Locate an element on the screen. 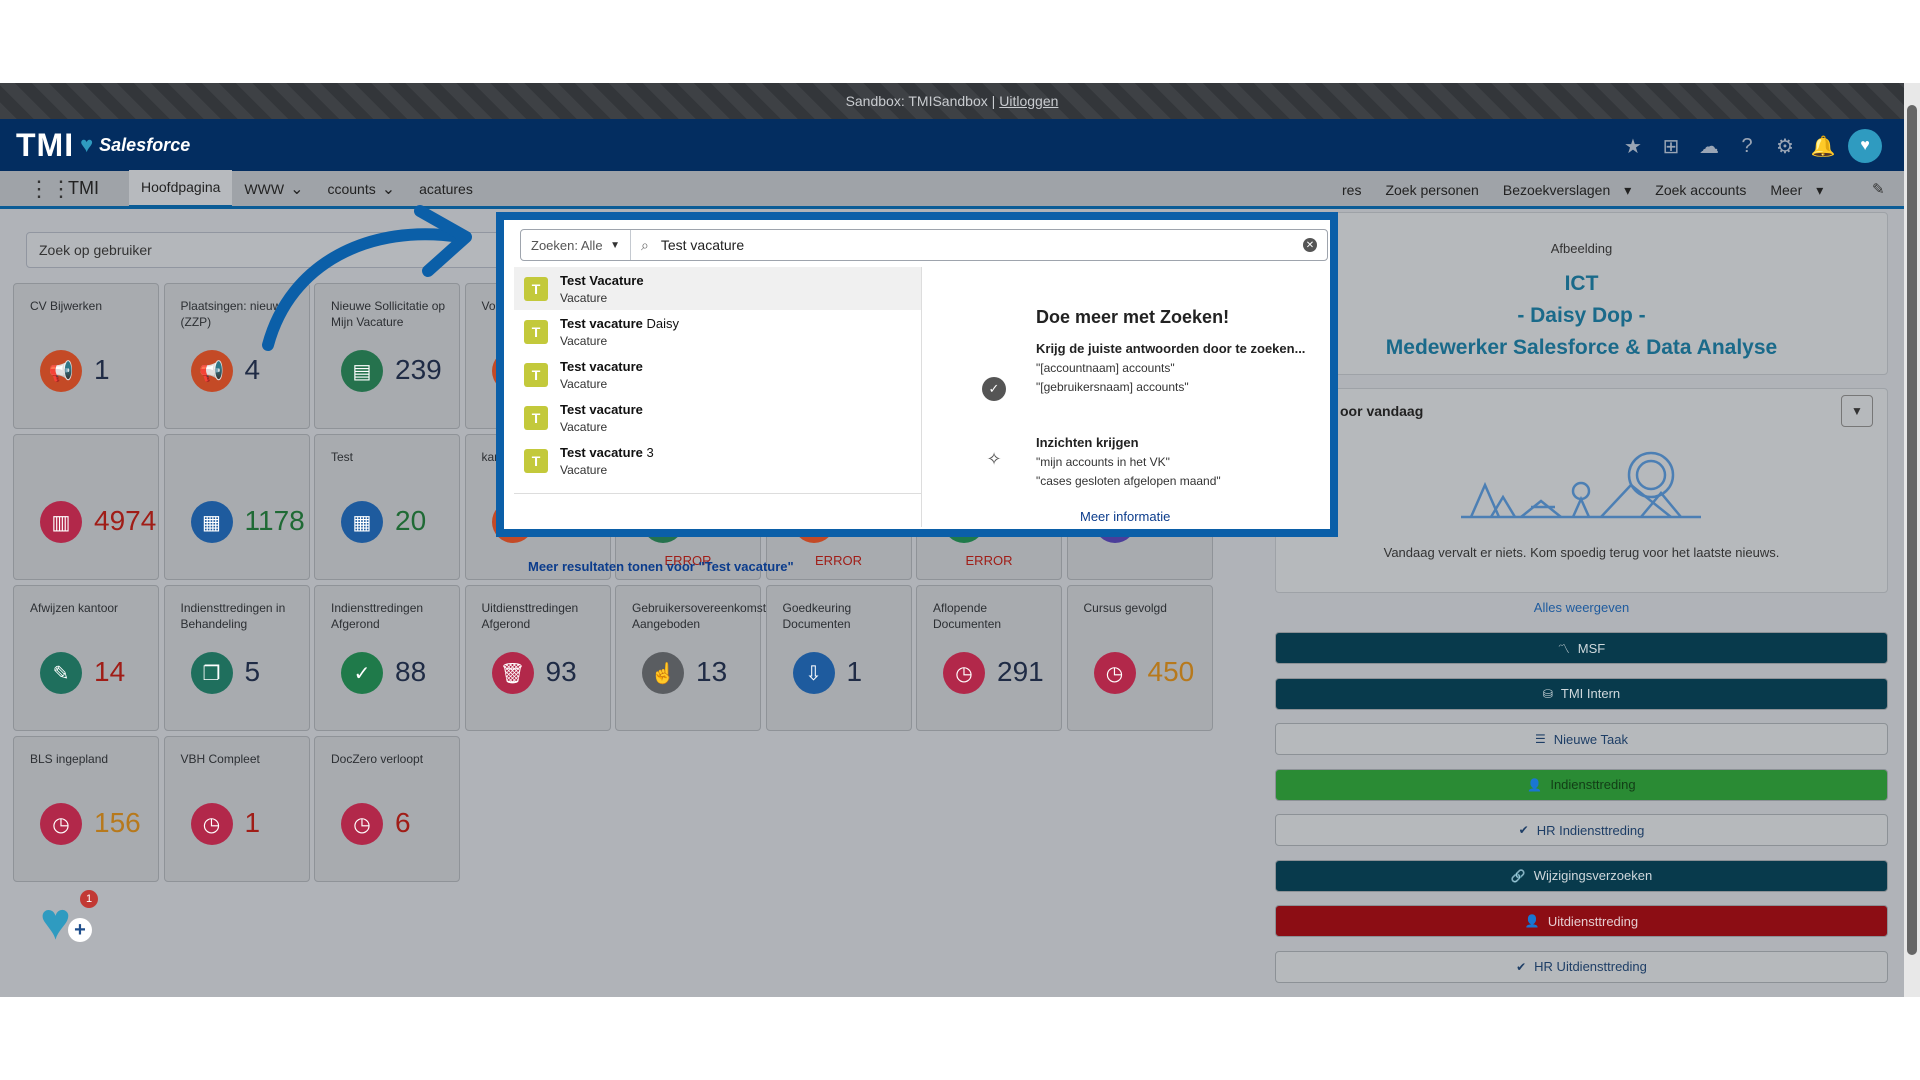 Image resolution: width=1920 pixels, height=1080 pixels. dashboard-tile: Aflopende Documenten ◷ 291 is located at coordinates (989, 658).